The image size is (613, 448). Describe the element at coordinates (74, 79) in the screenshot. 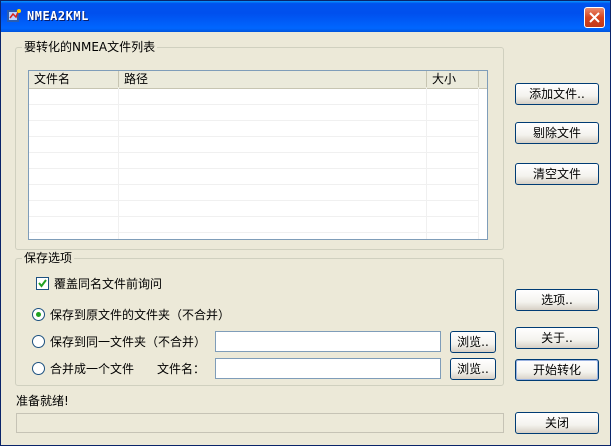

I see `column-header-filename: 文件名` at that location.